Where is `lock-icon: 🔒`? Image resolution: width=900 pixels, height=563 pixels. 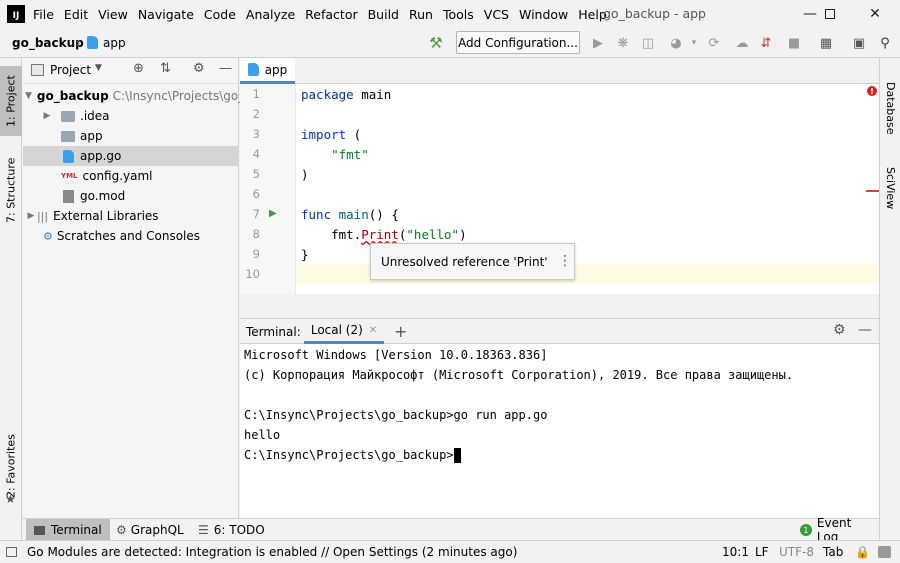 lock-icon: 🔒 is located at coordinates (862, 552).